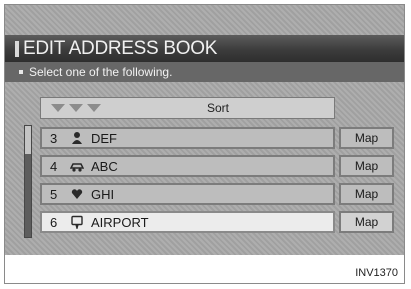 The image size is (411, 289). Describe the element at coordinates (101, 72) in the screenshot. I see `instruction-text: Select one of the following.` at that location.